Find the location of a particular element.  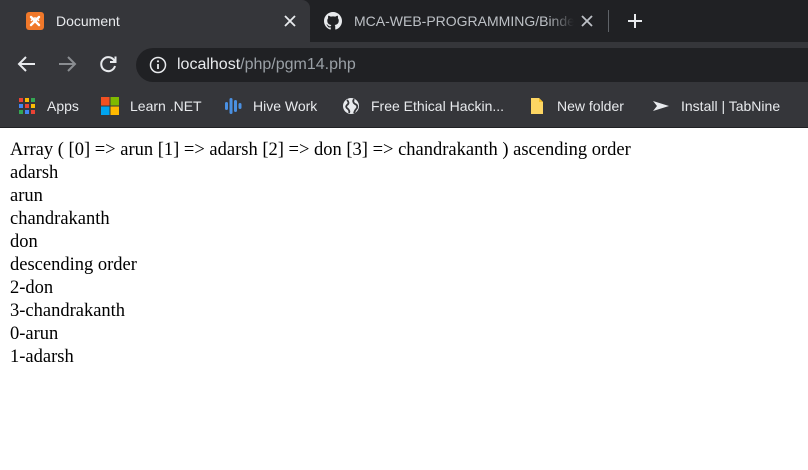

info-icon is located at coordinates (158, 65).